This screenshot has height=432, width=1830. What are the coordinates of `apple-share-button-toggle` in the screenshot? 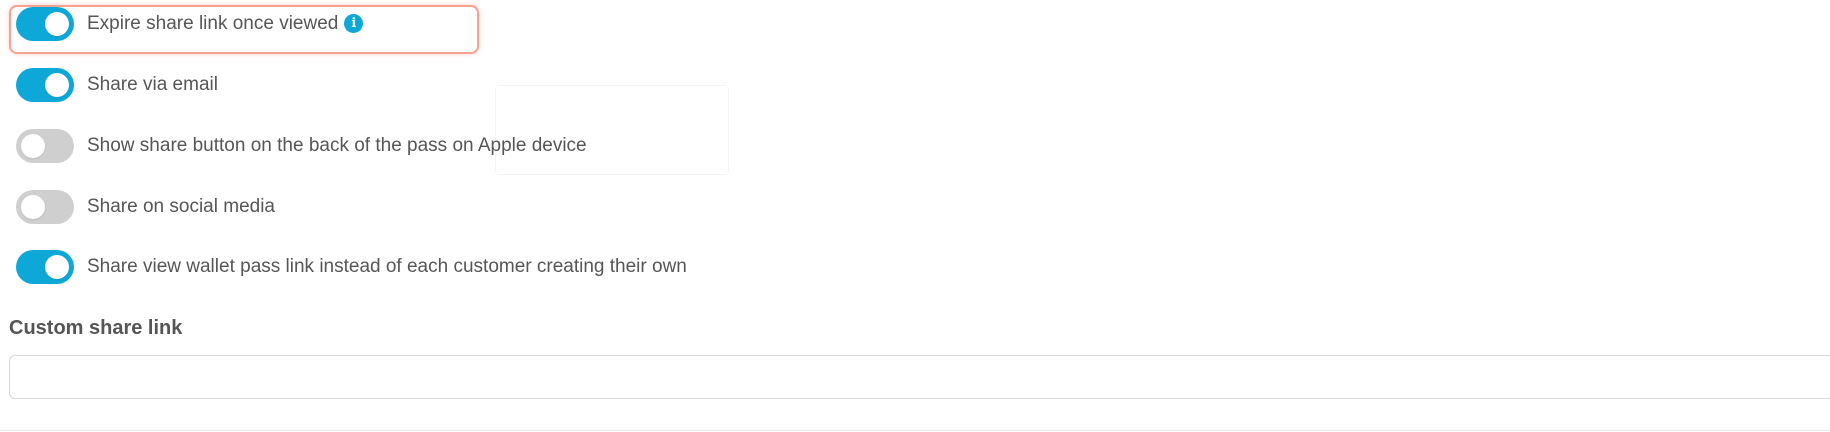 It's located at (45, 146).